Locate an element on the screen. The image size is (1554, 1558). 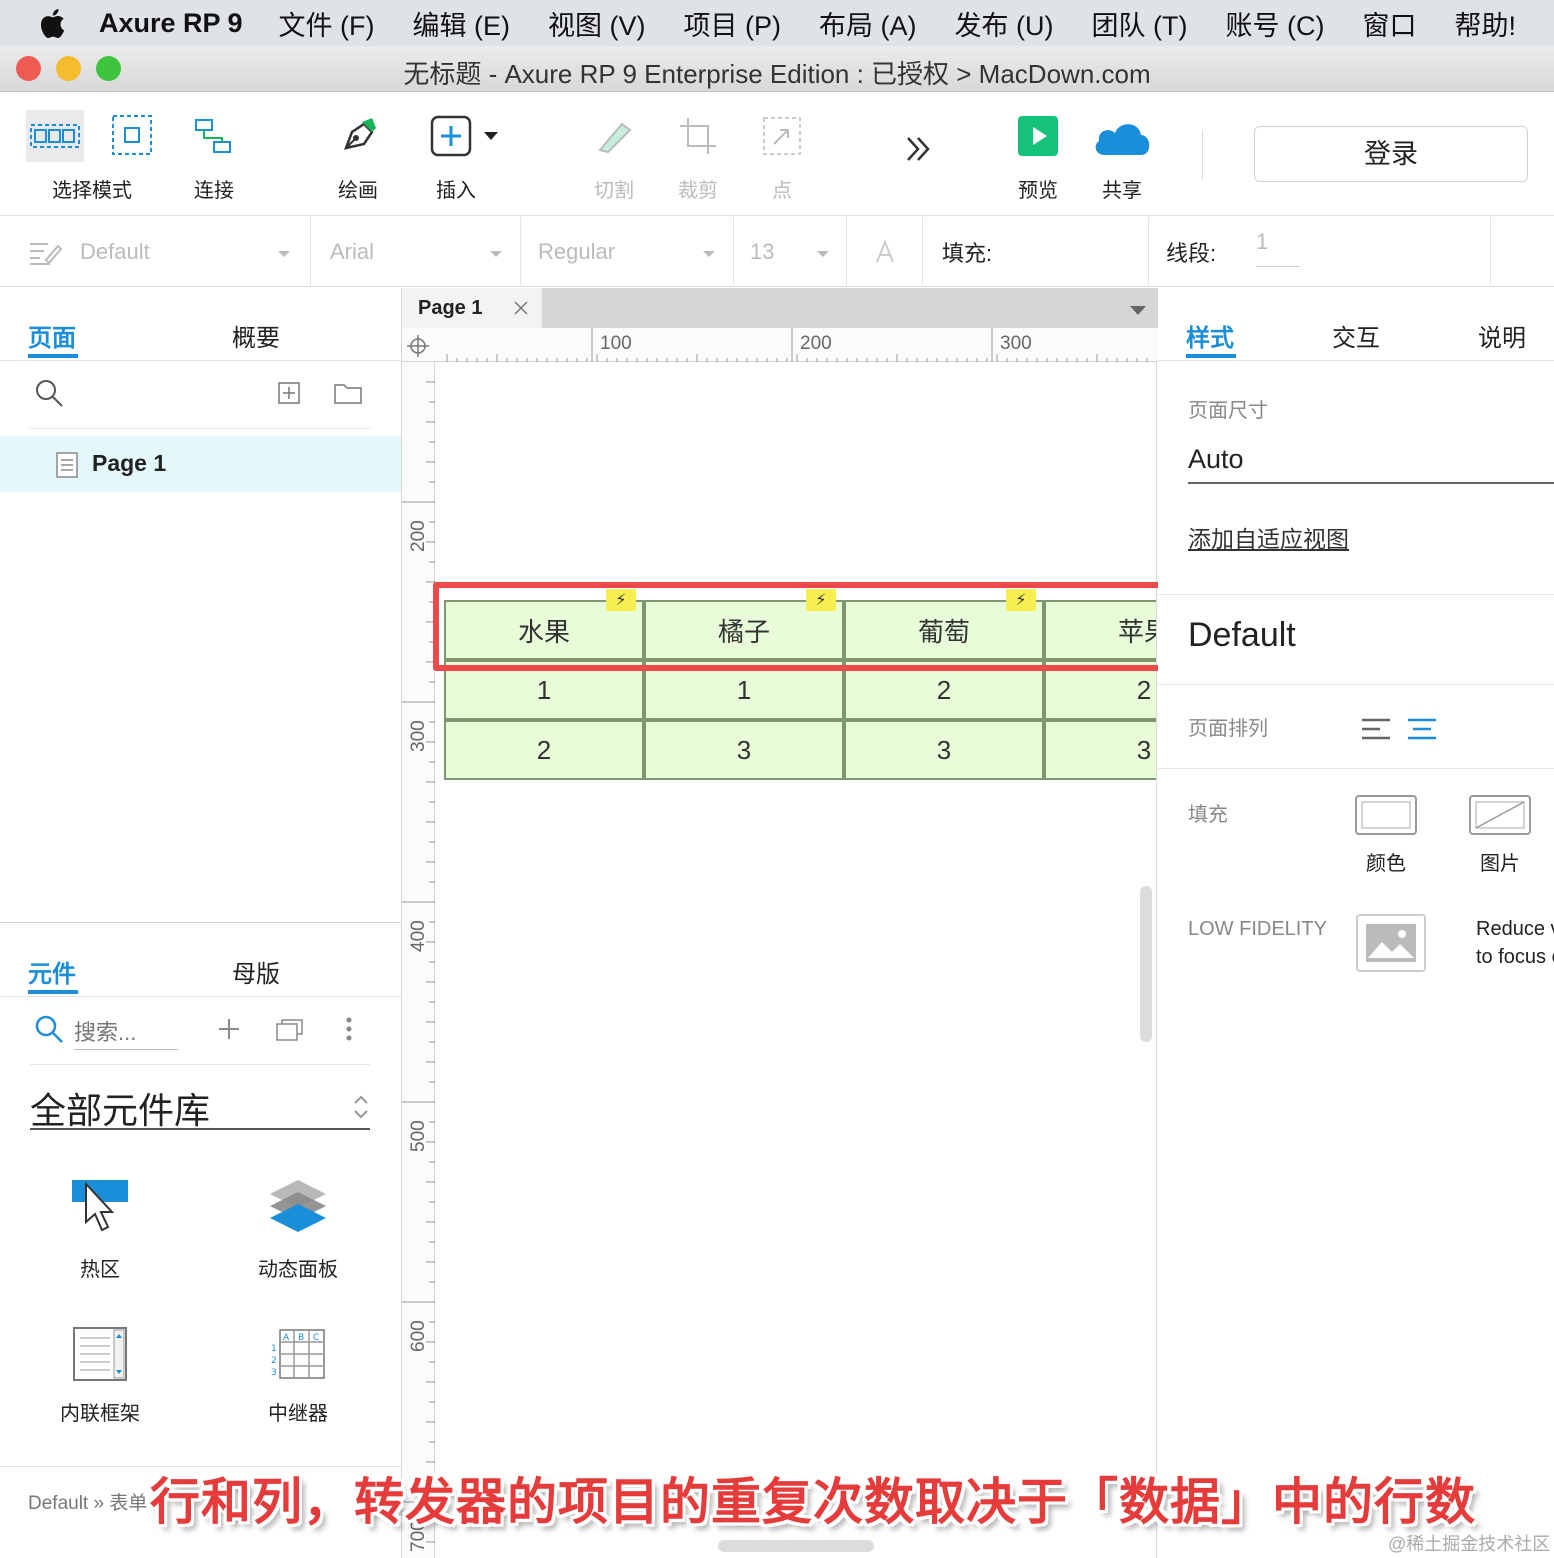
fill-image-button: 图片 is located at coordinates (1500, 835).